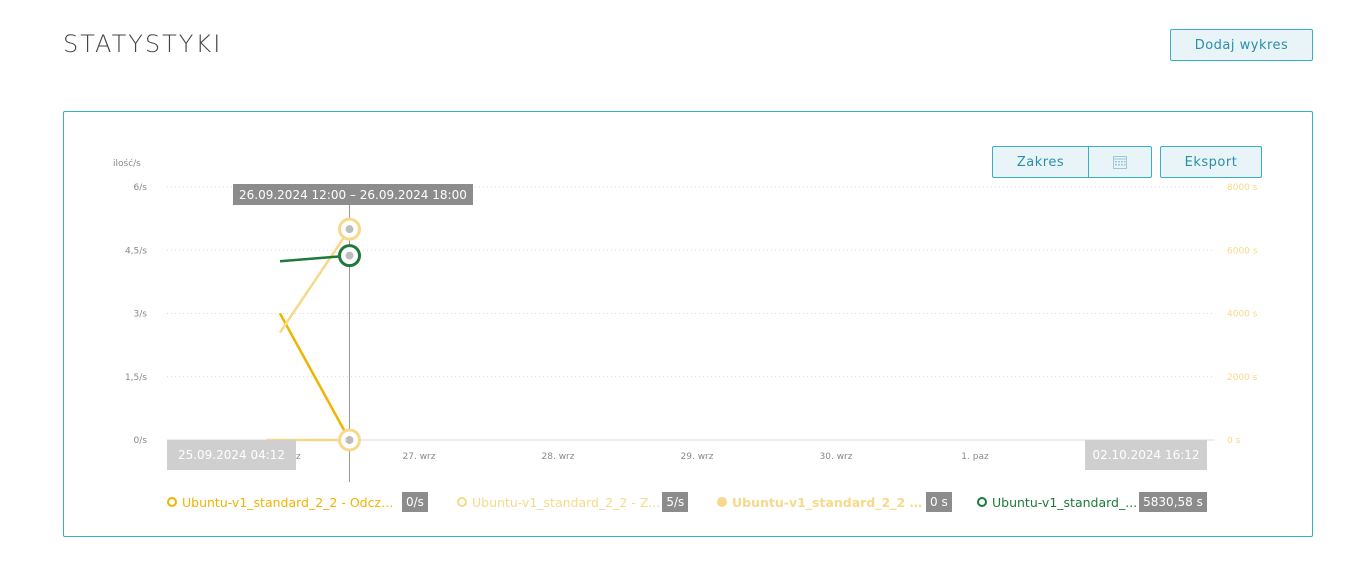  Describe the element at coordinates (722, 502) in the screenshot. I see `legend-filled-circle-icon` at that location.